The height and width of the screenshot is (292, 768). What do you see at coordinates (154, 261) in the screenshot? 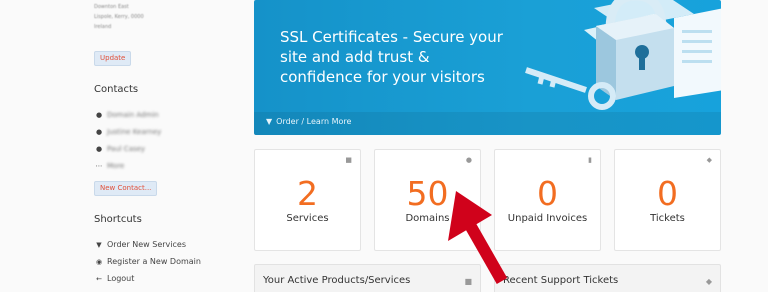
I see `shortcut-label: Register a New Domain` at bounding box center [154, 261].